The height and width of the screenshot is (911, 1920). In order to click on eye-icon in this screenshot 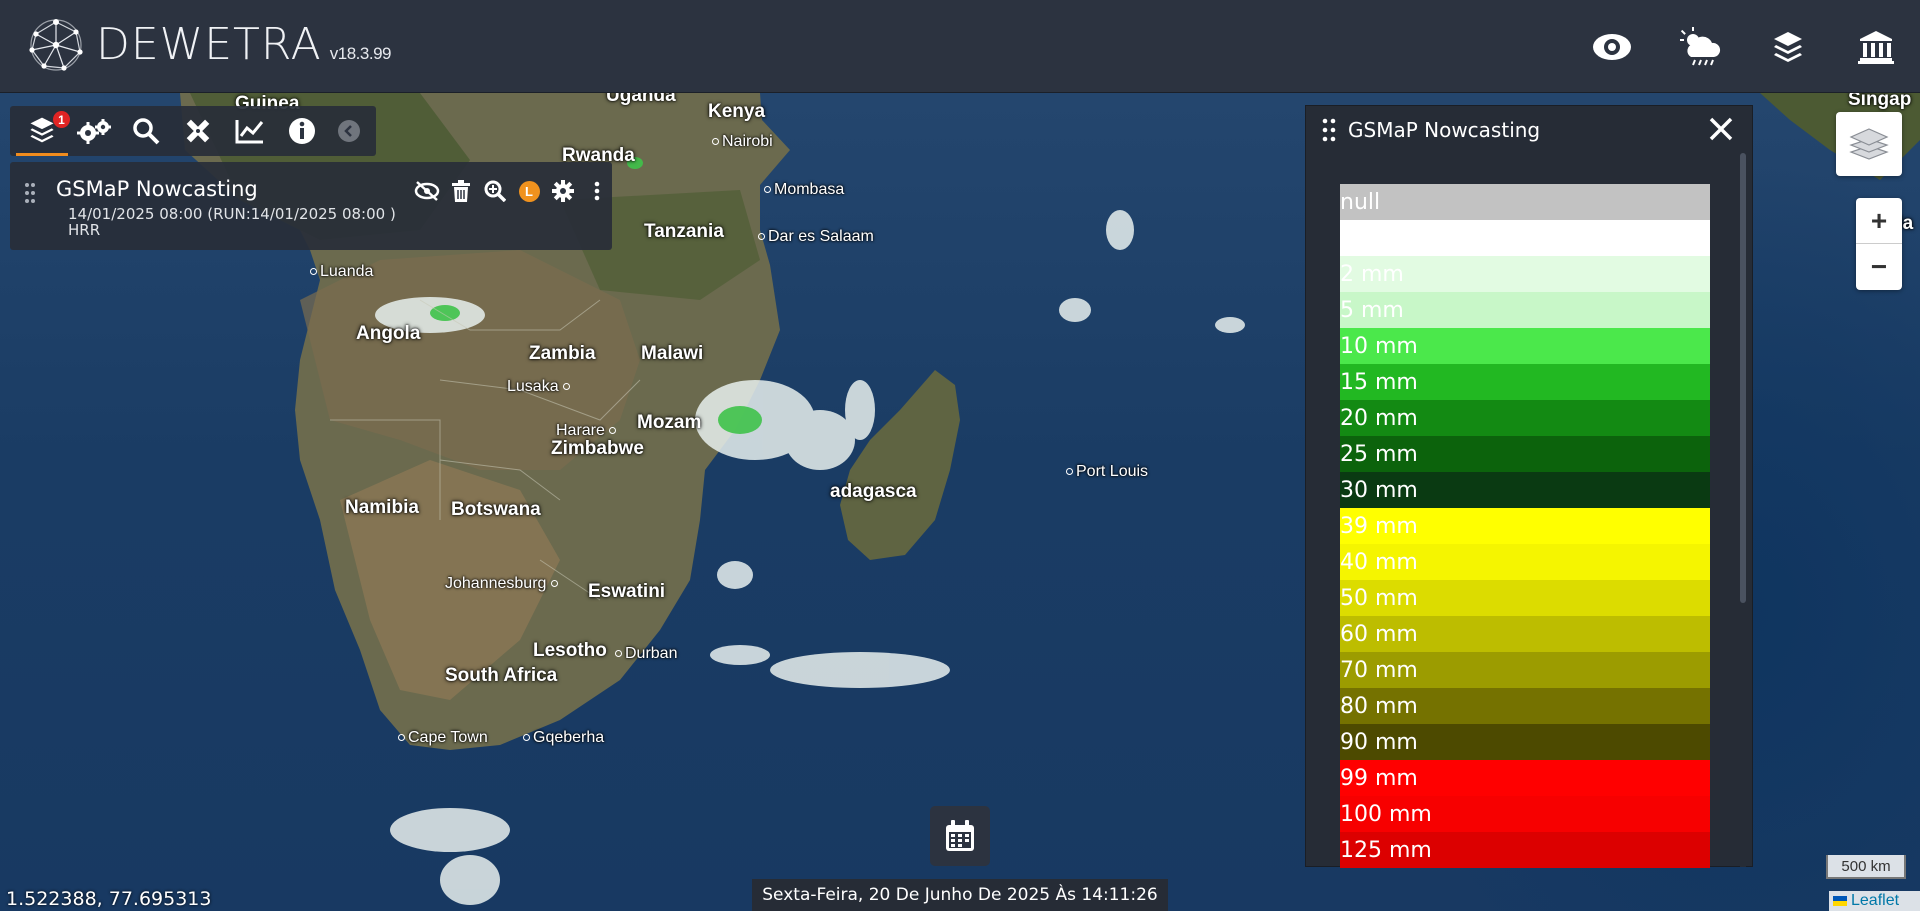, I will do `click(1612, 46)`.